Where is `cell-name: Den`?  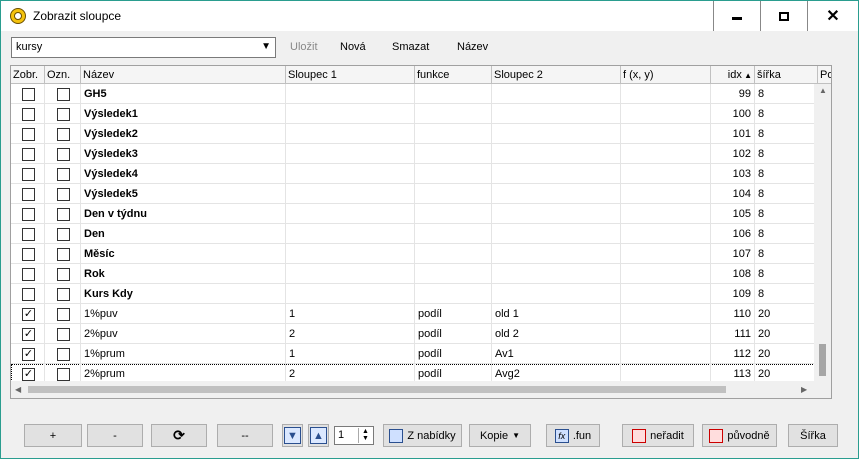 cell-name: Den is located at coordinates (183, 234).